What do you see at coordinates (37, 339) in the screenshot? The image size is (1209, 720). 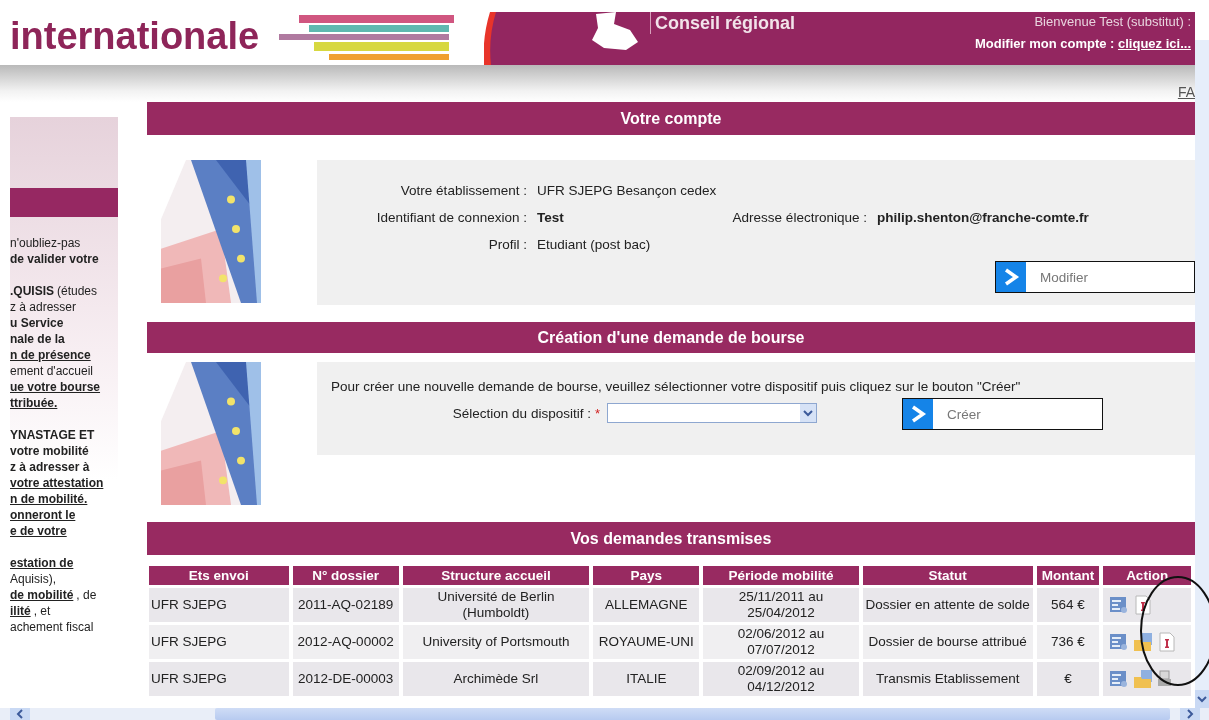 I see `sidebar-text: nale de la` at bounding box center [37, 339].